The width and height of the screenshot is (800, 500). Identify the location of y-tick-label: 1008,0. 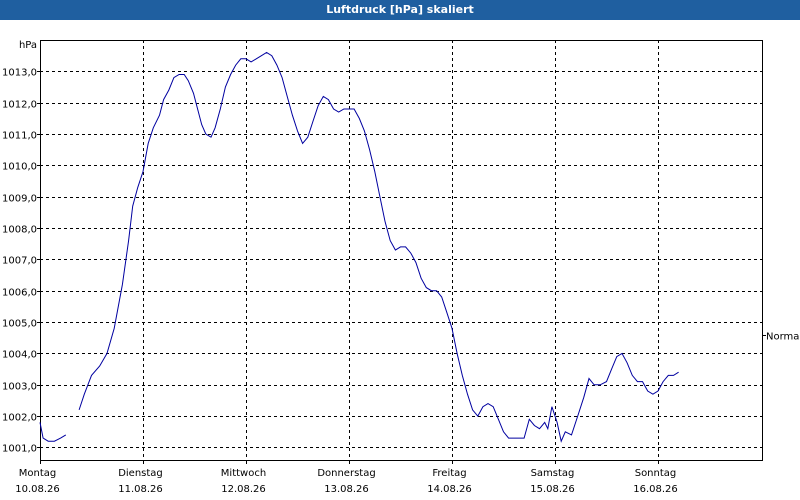
(19, 230).